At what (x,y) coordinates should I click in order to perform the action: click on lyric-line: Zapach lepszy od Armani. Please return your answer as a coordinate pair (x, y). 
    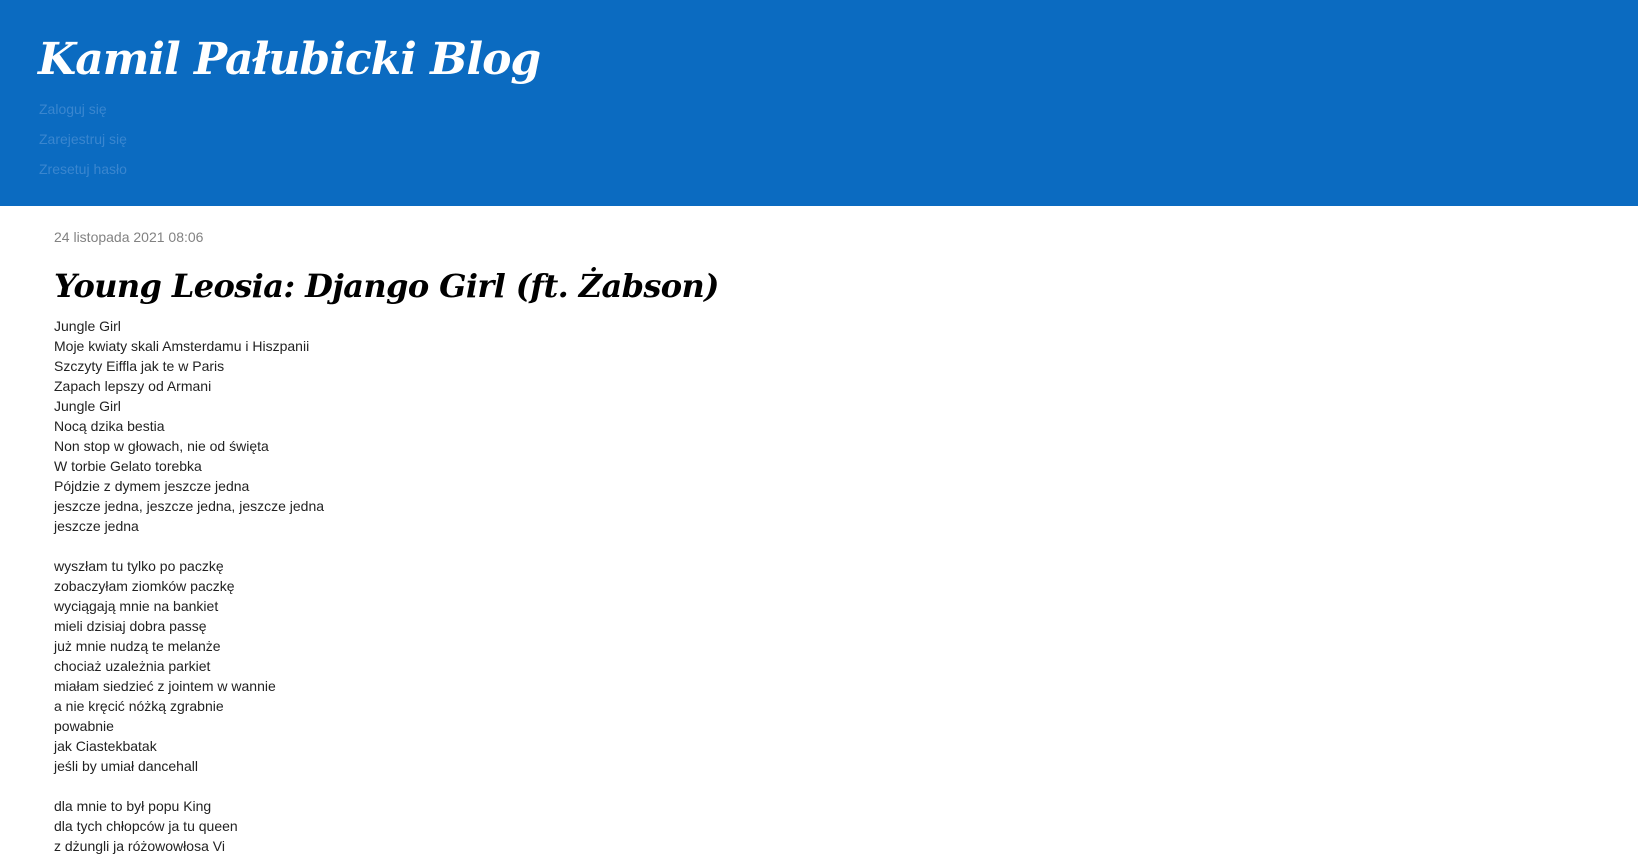
    Looking at the image, I should click on (133, 386).